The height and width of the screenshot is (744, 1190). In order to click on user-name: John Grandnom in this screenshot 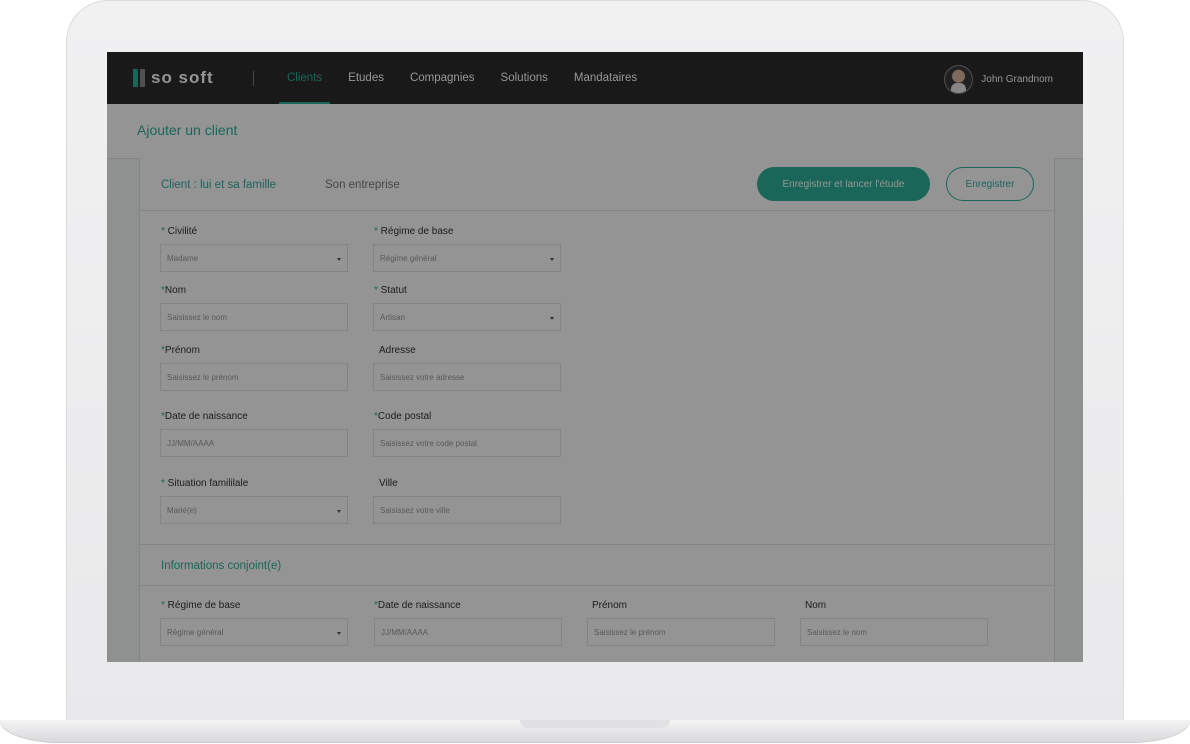, I will do `click(1017, 79)`.